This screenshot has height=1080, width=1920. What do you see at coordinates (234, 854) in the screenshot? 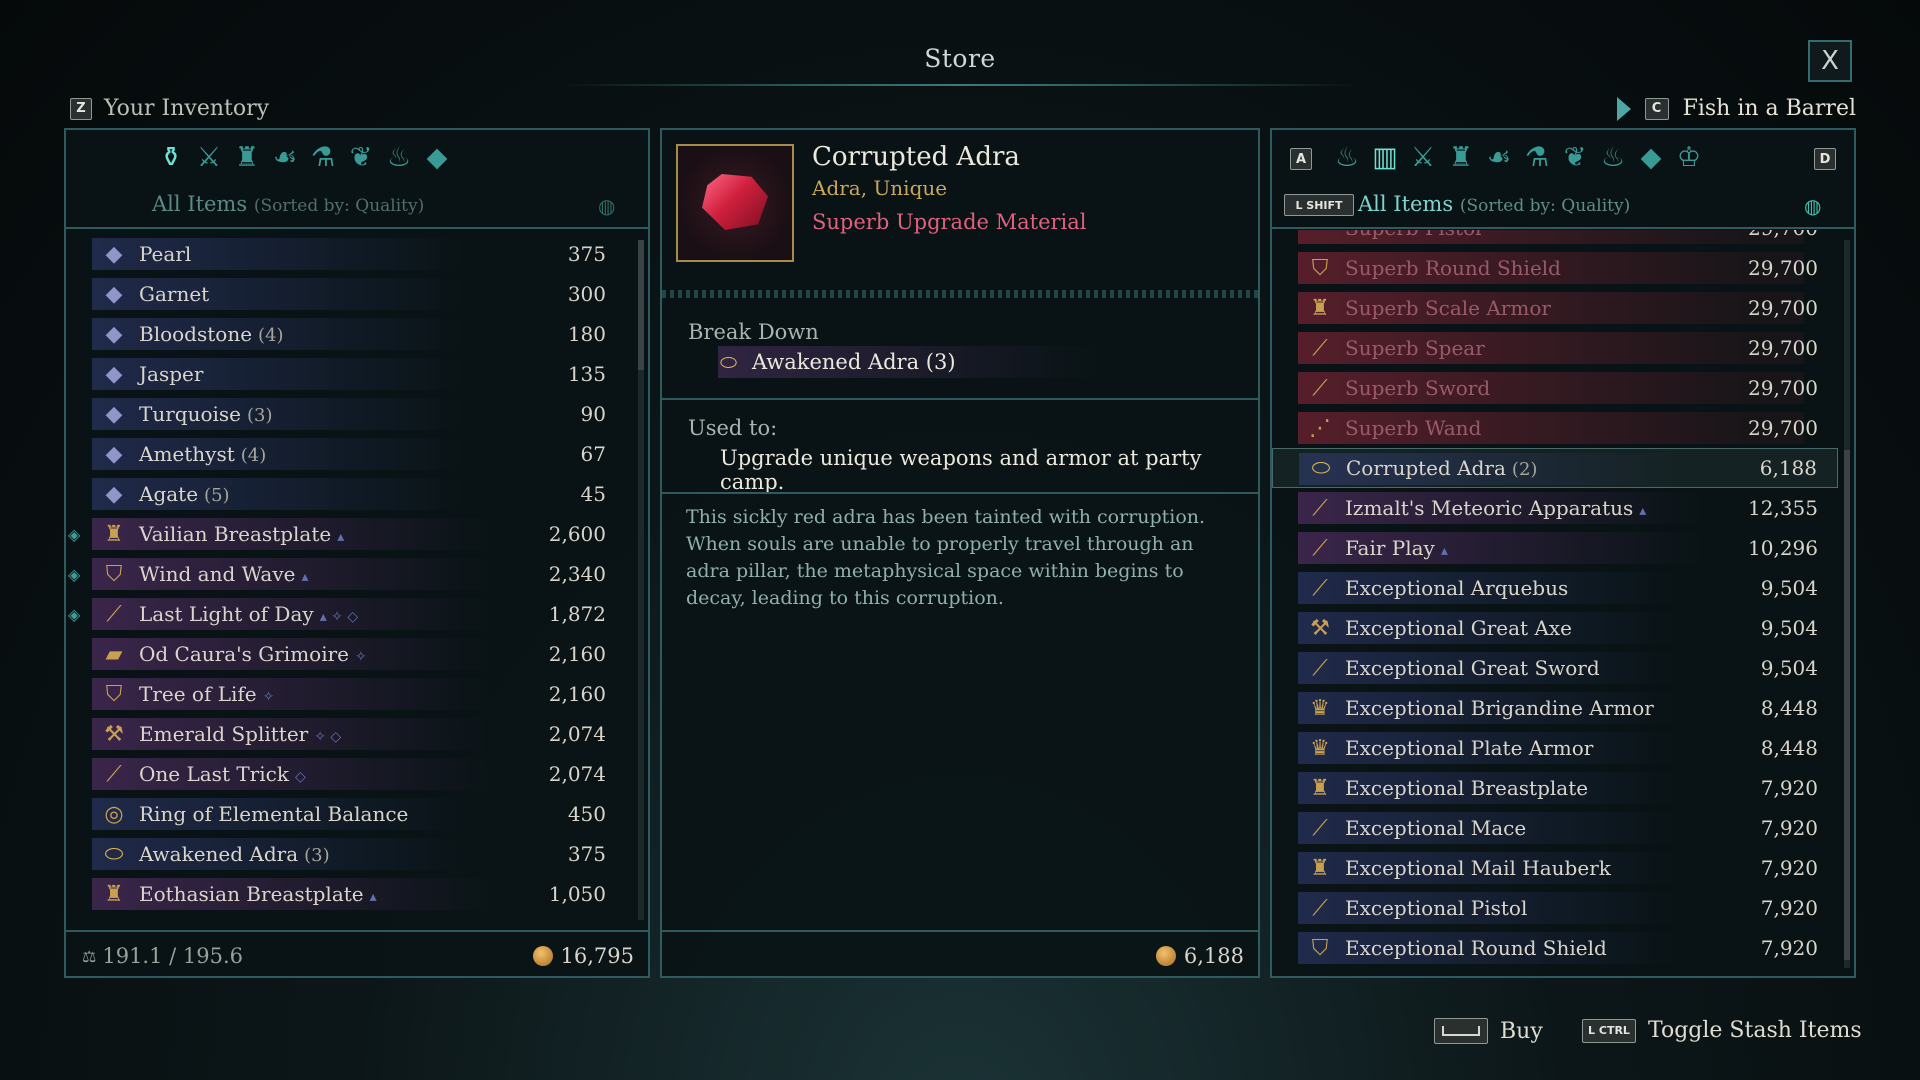
I see `item-name: Awakened Adra (3)` at bounding box center [234, 854].